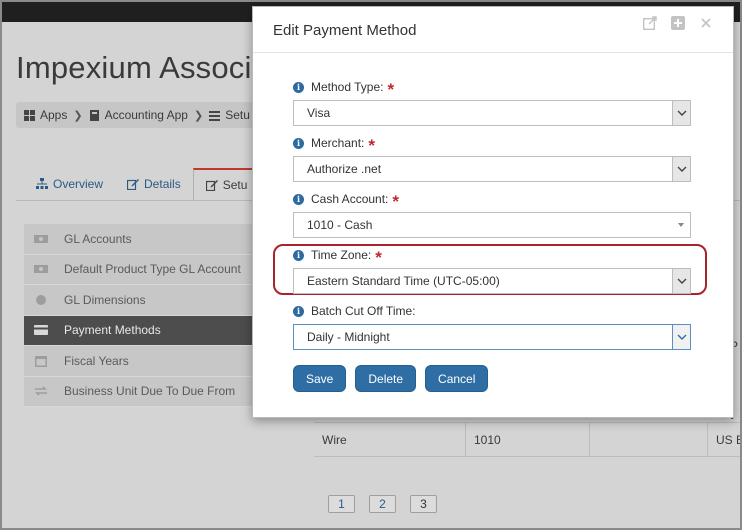  I want to click on batch-cutoff-label: i Batch Cut Off Time:, so click(492, 311).